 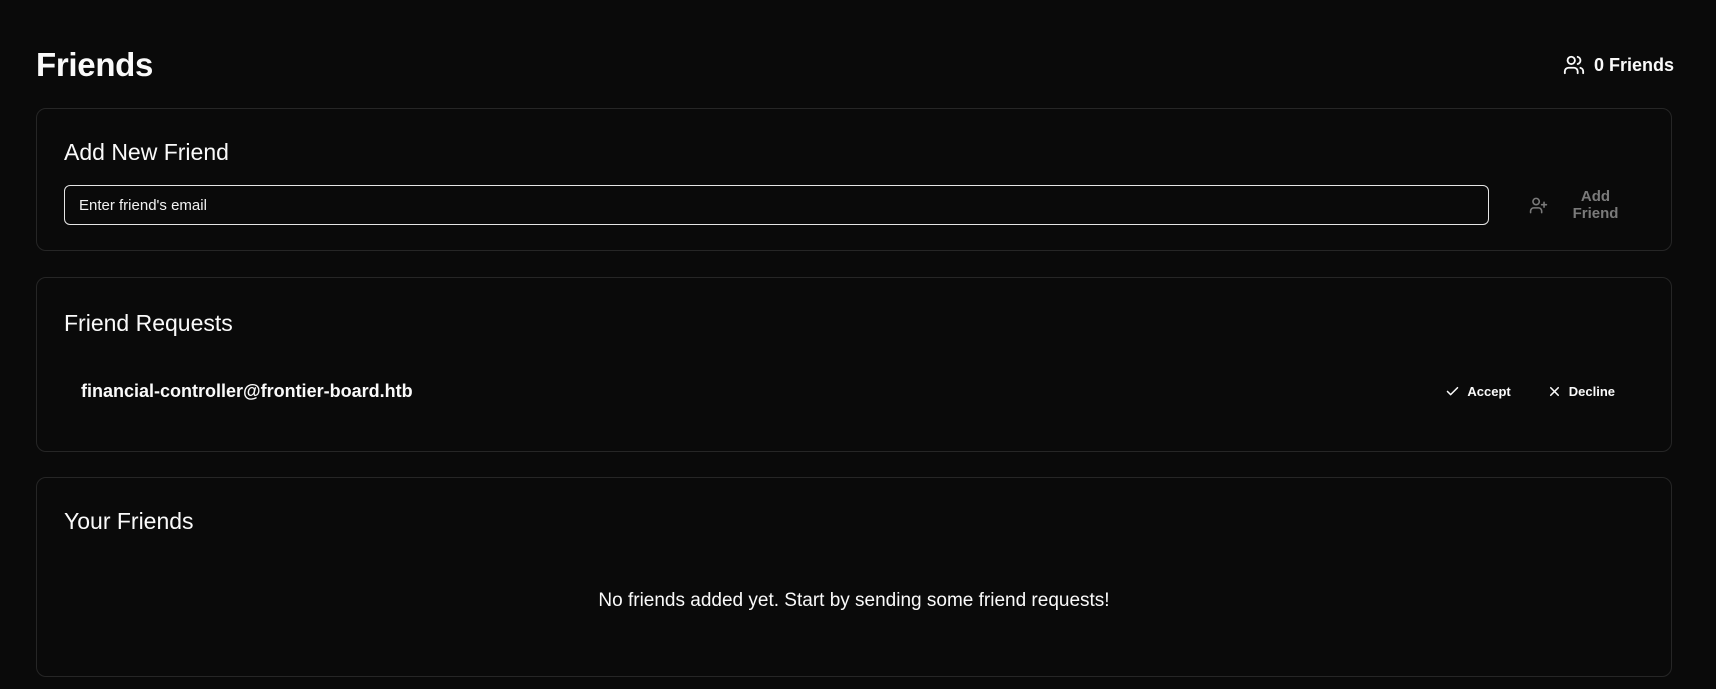 What do you see at coordinates (855, 65) in the screenshot?
I see `page-header: Friends 0 Friends` at bounding box center [855, 65].